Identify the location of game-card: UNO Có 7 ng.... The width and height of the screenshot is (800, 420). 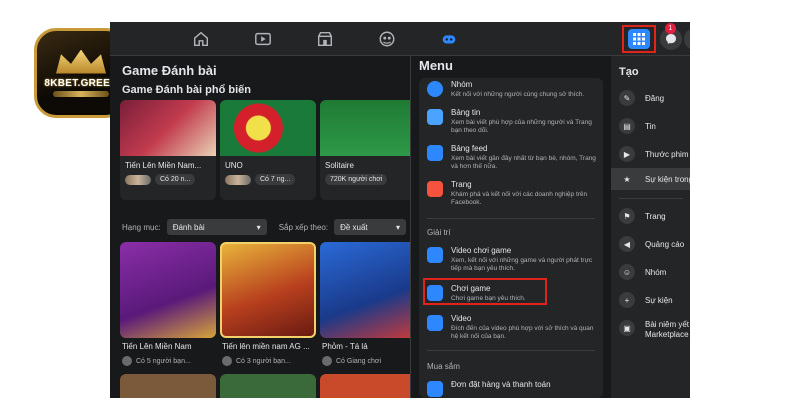
(268, 150).